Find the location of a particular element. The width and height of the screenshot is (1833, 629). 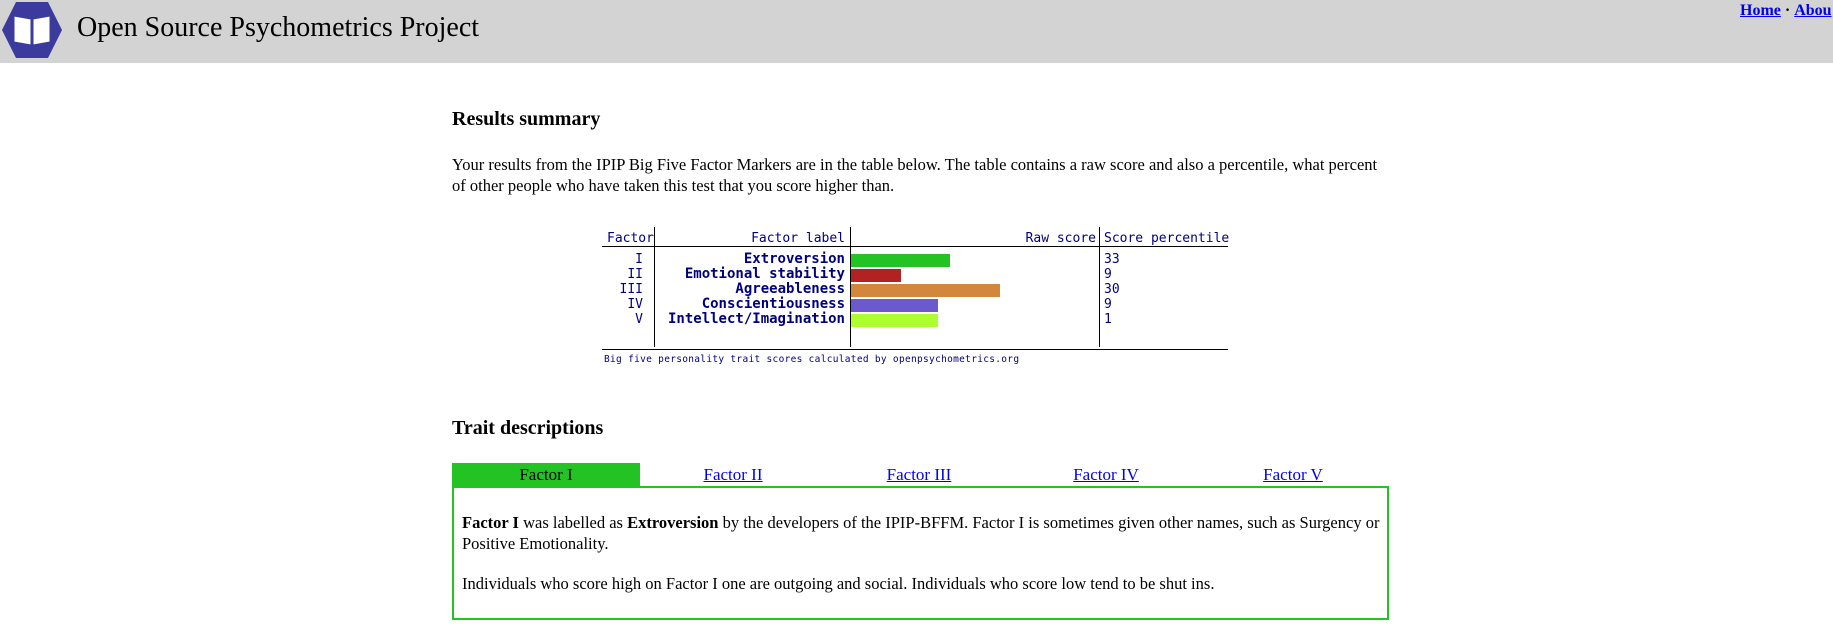

factor-numeral: IV is located at coordinates (635, 304).